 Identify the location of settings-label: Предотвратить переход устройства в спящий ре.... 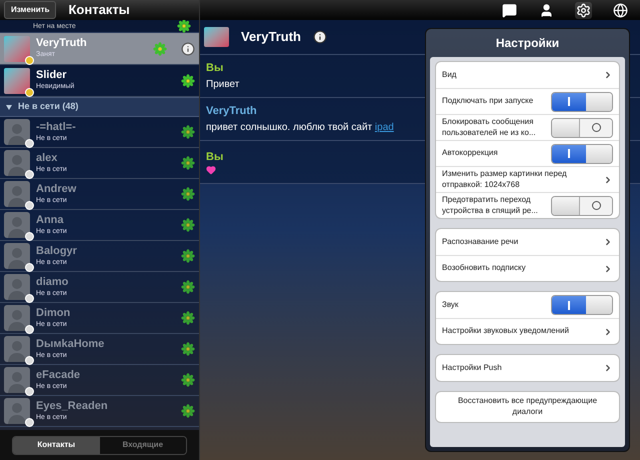
(490, 205).